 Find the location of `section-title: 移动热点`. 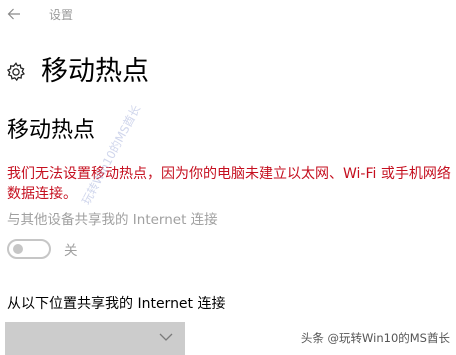

section-title: 移动热点 is located at coordinates (51, 130).